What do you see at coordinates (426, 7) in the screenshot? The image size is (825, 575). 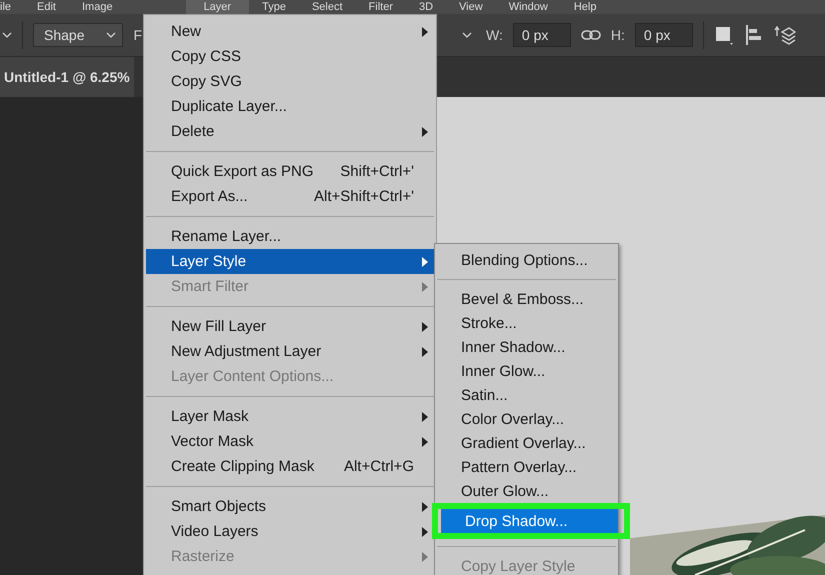 I see `menubar-item: 3D` at bounding box center [426, 7].